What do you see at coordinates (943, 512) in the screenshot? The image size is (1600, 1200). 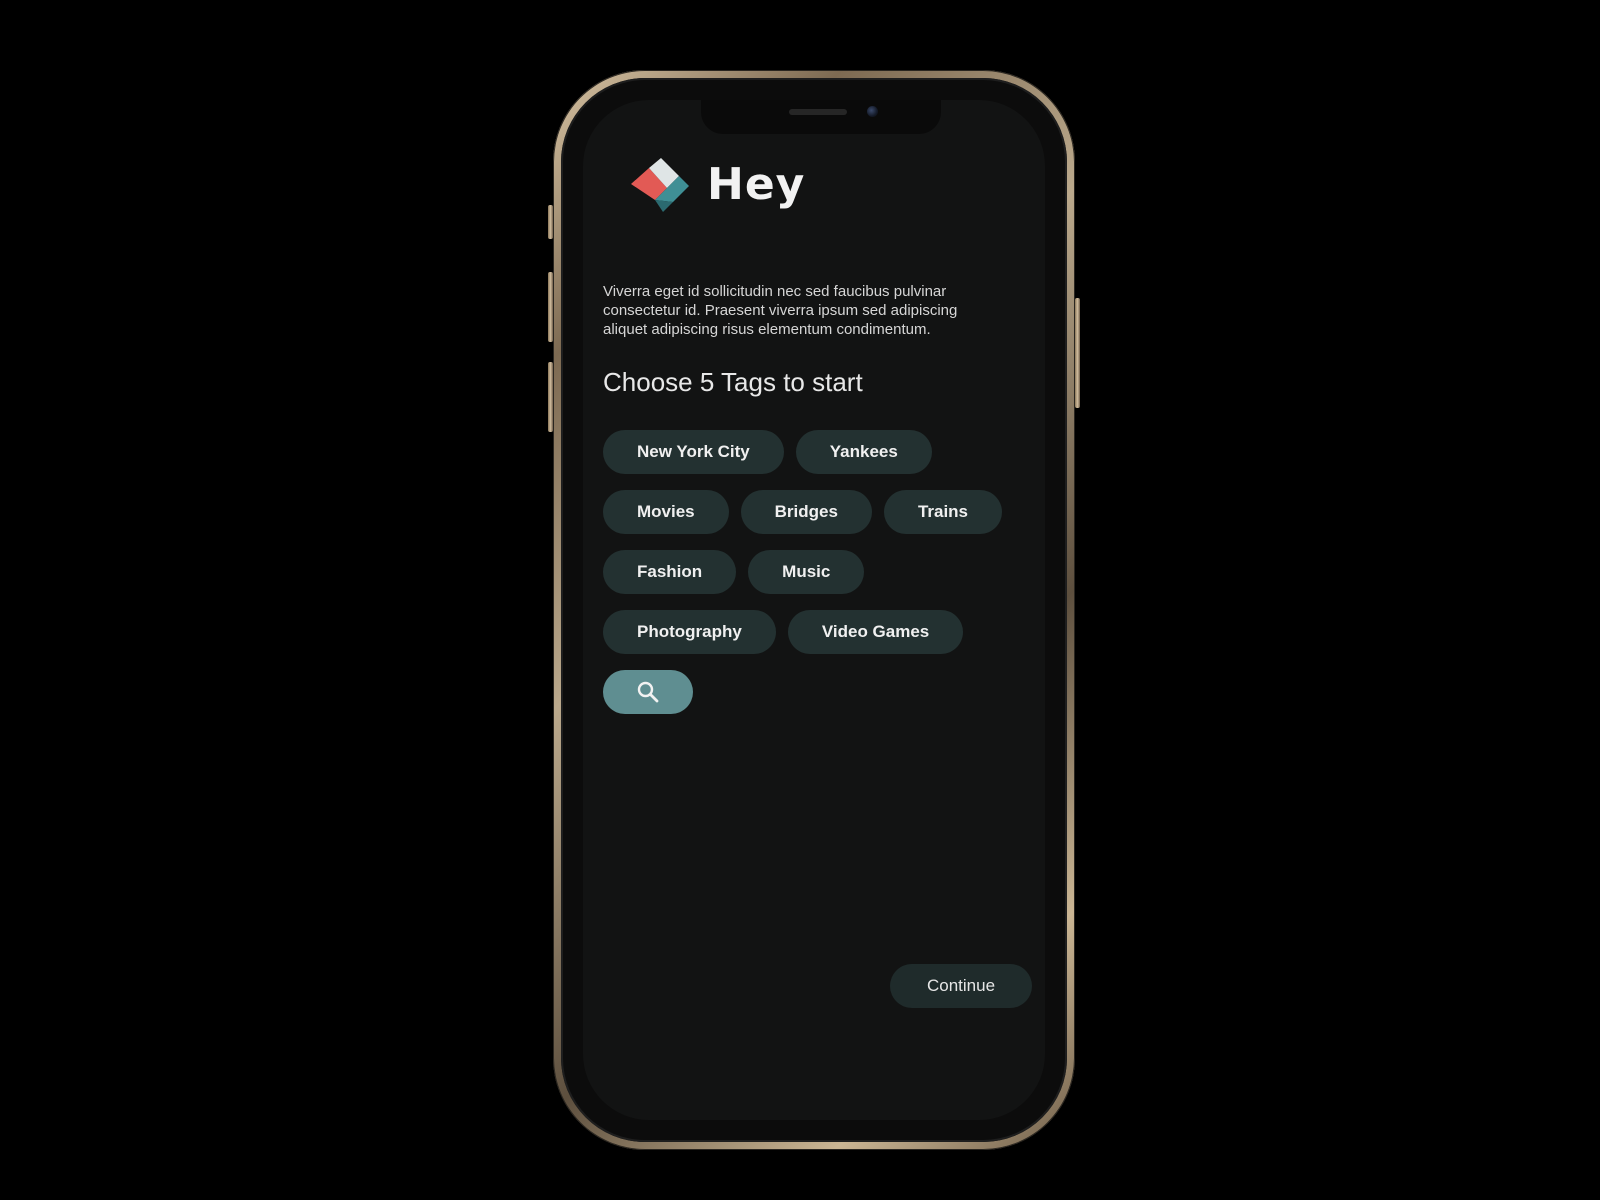 I see `tag-trains: Trains` at bounding box center [943, 512].